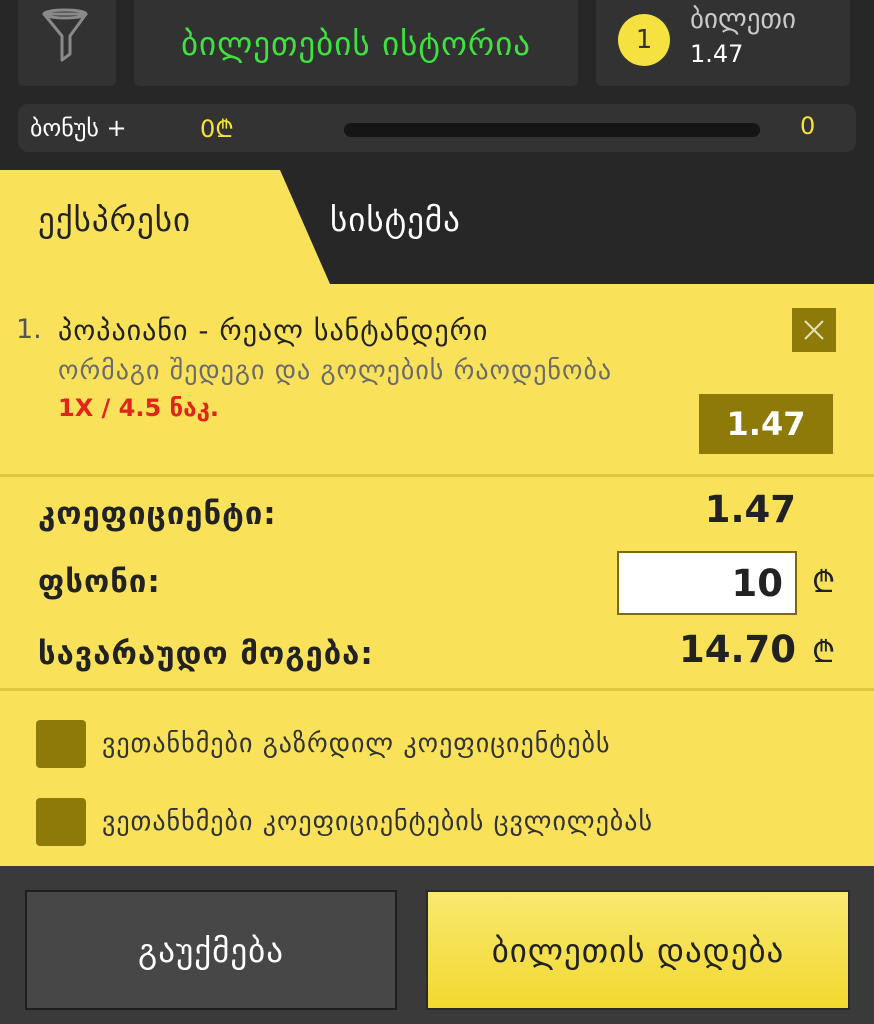  Describe the element at coordinates (138, 408) in the screenshot. I see `bet-pick: 1X / 4.5 ნაკ.` at that location.